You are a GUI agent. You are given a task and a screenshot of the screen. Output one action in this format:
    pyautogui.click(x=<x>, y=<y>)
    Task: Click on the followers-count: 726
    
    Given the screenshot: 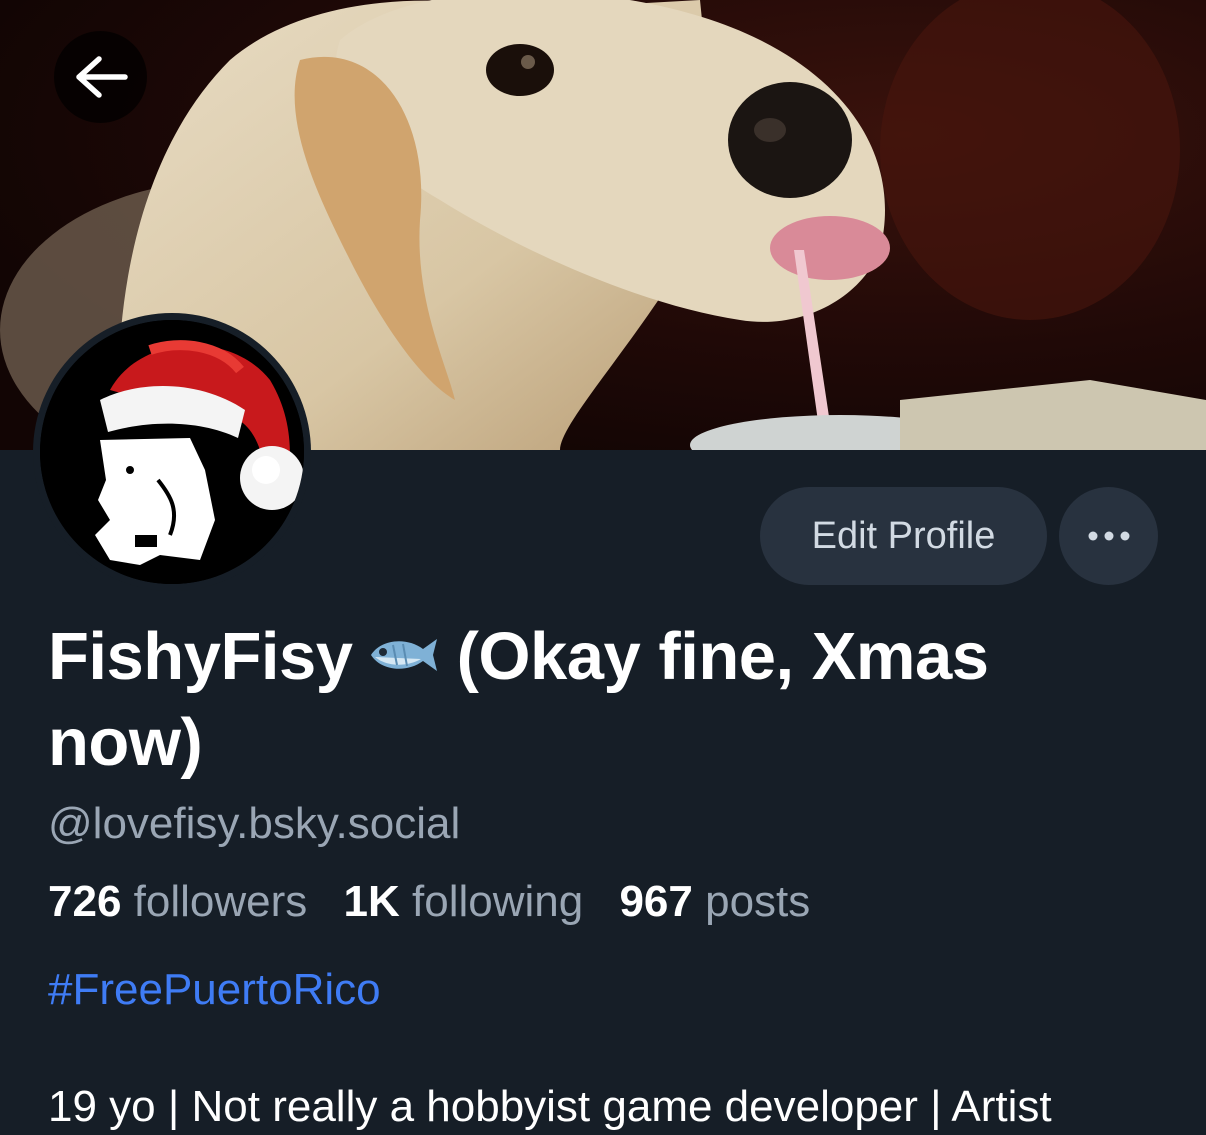 What is the action you would take?
    pyautogui.click(x=85, y=901)
    